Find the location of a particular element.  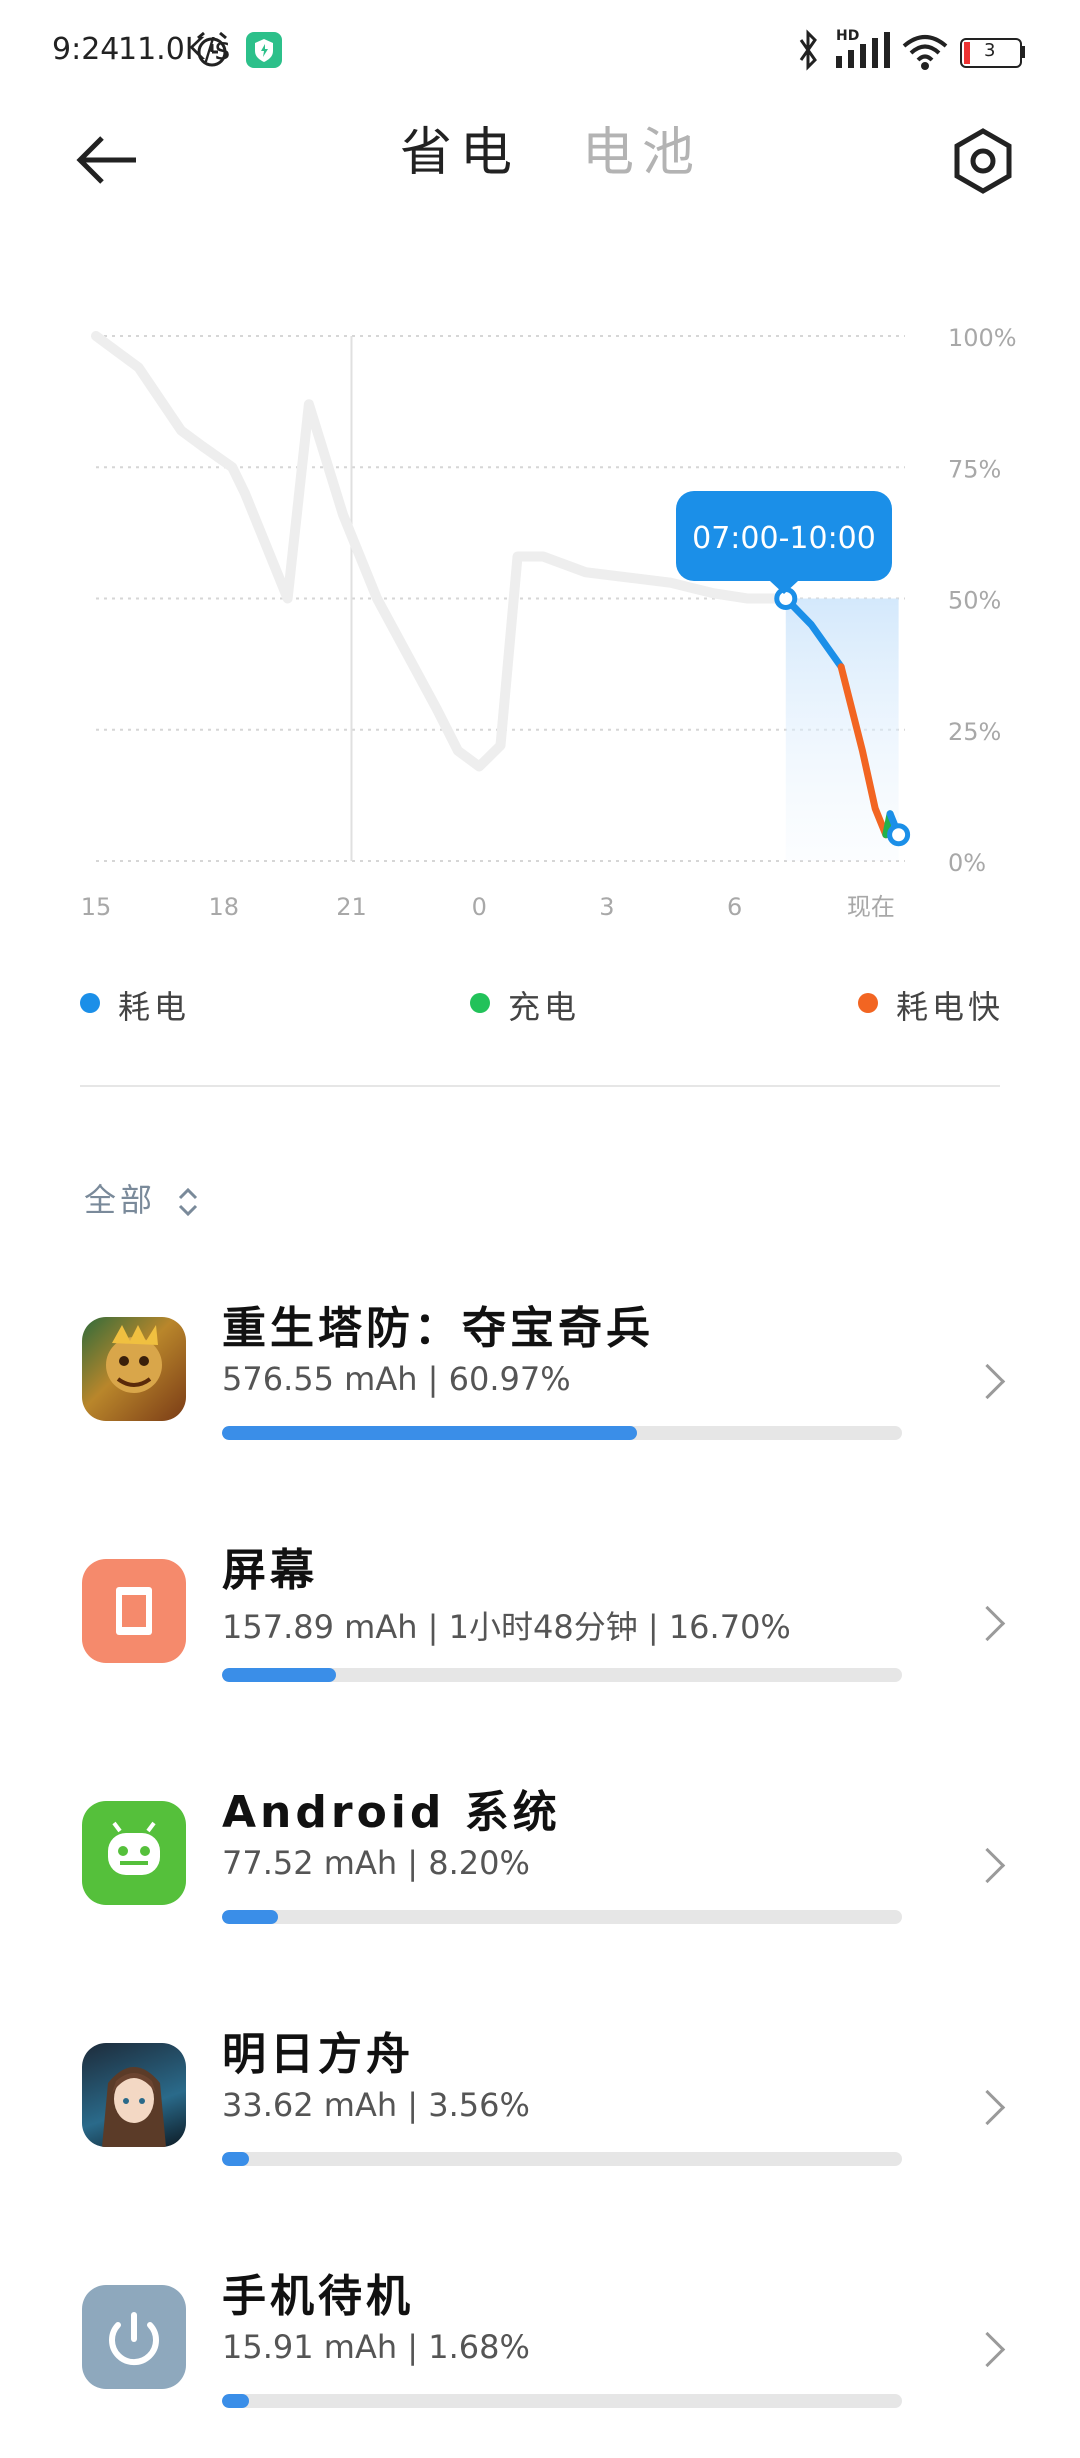

app-usage: 33.62 mAh | 3.56% is located at coordinates (376, 2105).